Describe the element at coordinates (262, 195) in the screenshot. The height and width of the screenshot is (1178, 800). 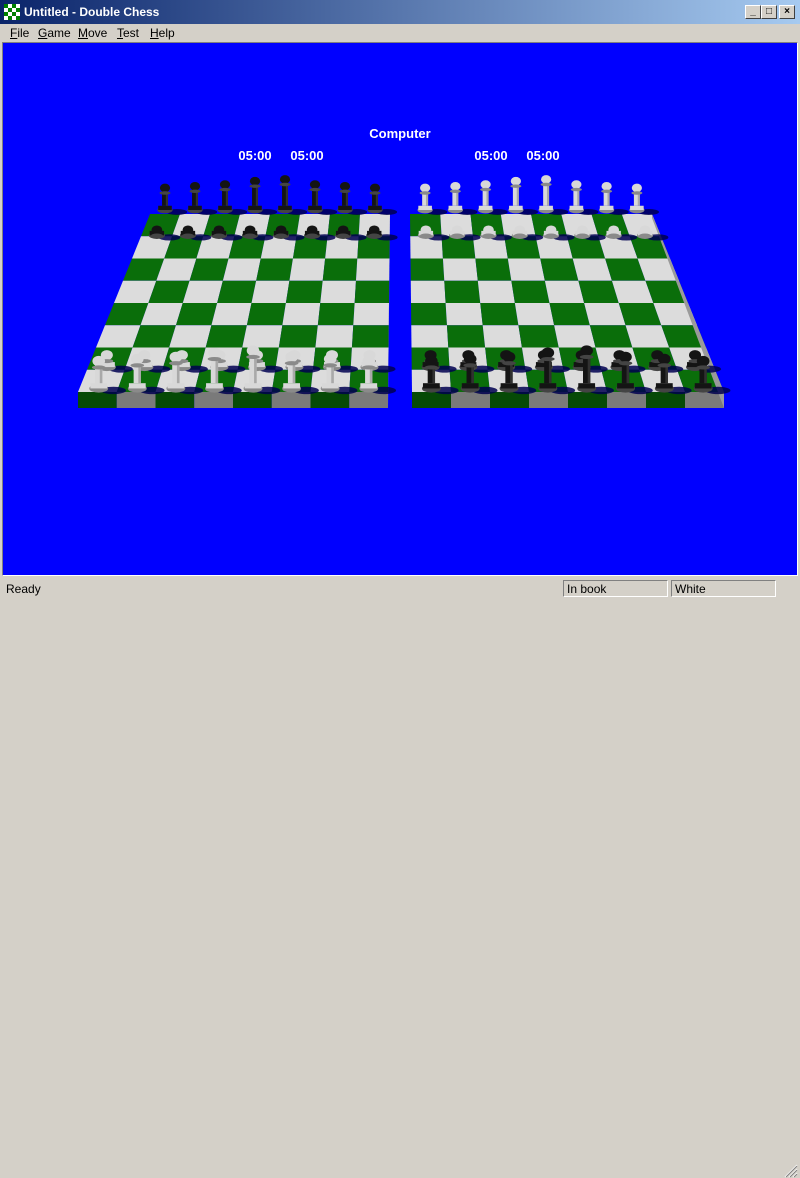
I see `black-queen` at that location.